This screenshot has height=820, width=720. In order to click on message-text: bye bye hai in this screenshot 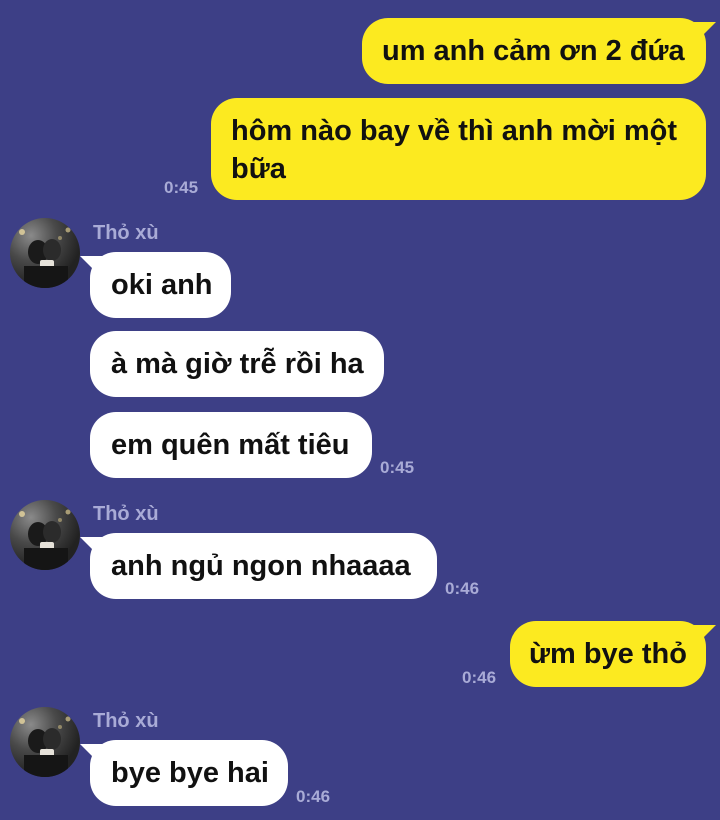, I will do `click(190, 773)`.